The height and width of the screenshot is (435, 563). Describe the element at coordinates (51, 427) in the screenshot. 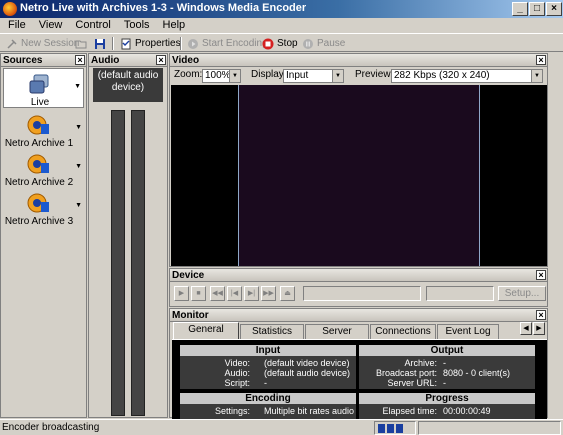

I see `status-text: Encoder broadcasting` at that location.